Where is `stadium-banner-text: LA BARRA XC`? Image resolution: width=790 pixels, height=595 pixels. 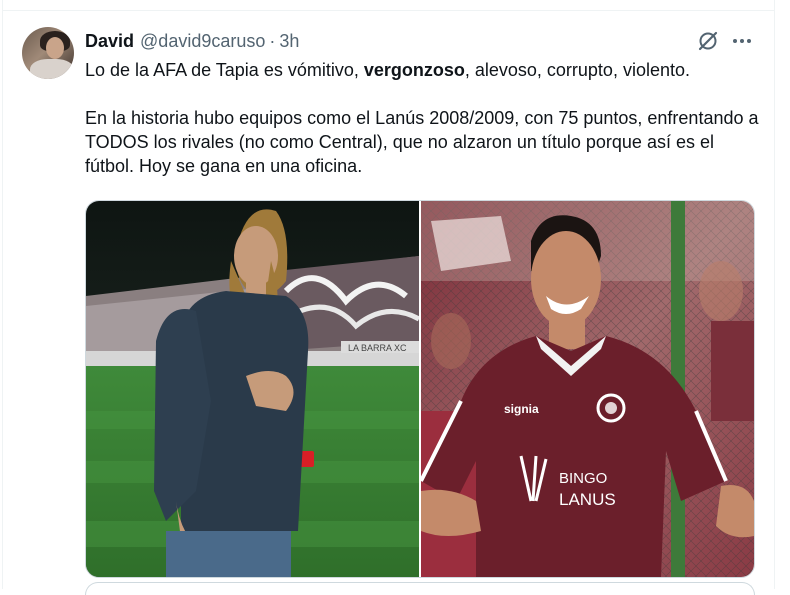
stadium-banner-text: LA BARRA XC is located at coordinates (377, 348).